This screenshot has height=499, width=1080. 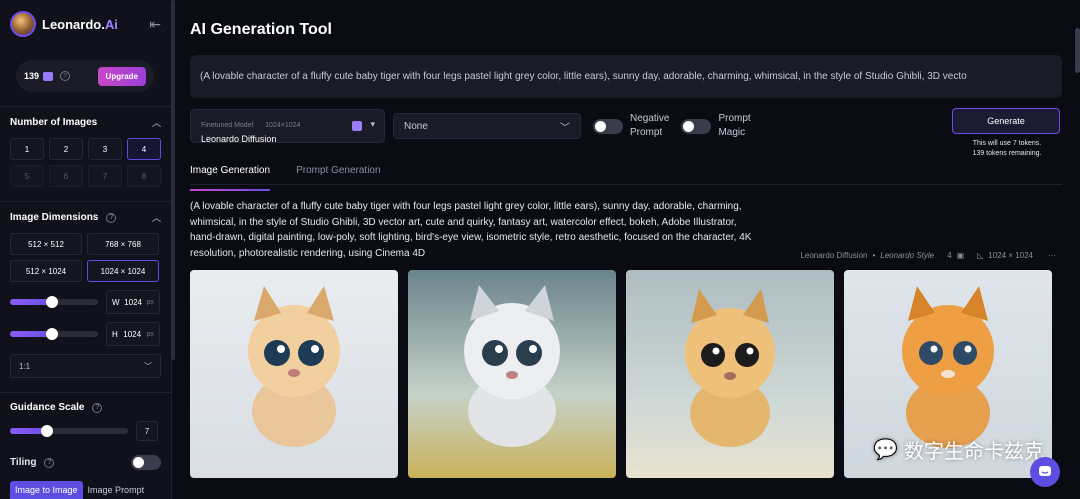 I want to click on num-images-header: Number of Images ︿, so click(x=85, y=122).